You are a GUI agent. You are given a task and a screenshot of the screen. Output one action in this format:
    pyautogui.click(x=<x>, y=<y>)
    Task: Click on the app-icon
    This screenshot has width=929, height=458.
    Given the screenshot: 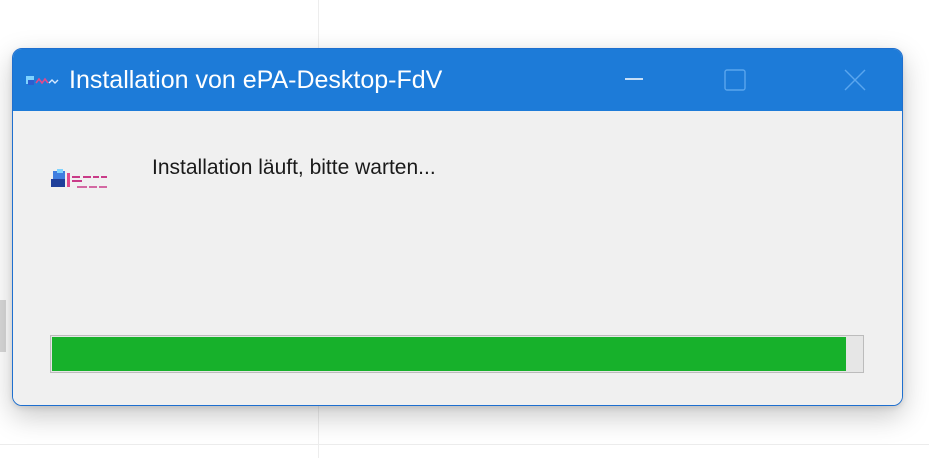 What is the action you would take?
    pyautogui.click(x=44, y=81)
    